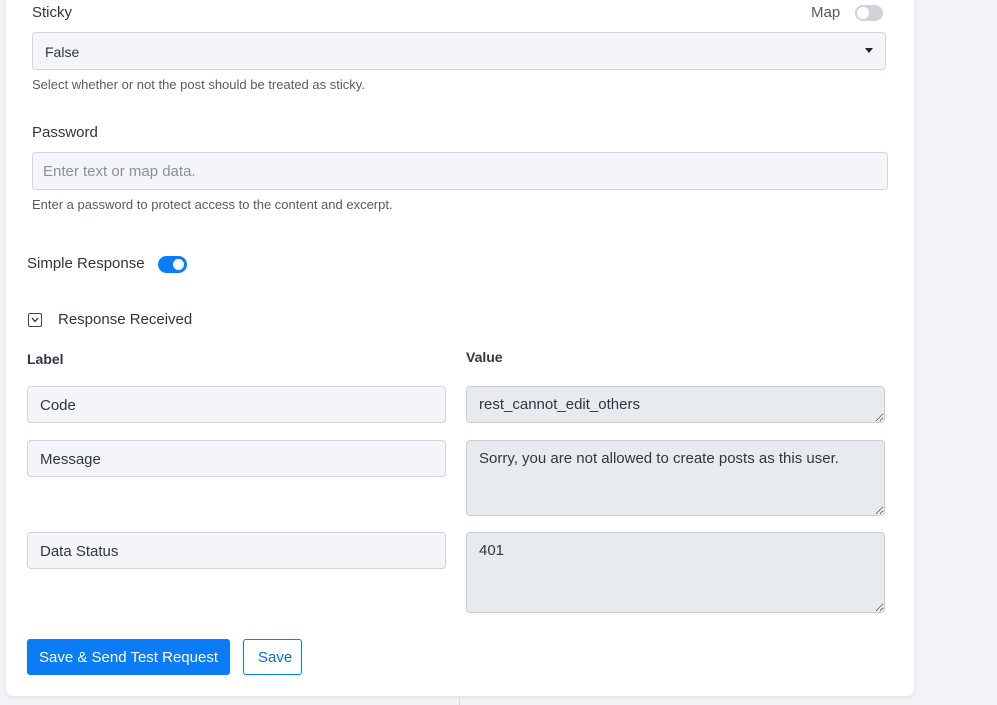 The height and width of the screenshot is (705, 997). I want to click on response-label-text: Message, so click(70, 459).